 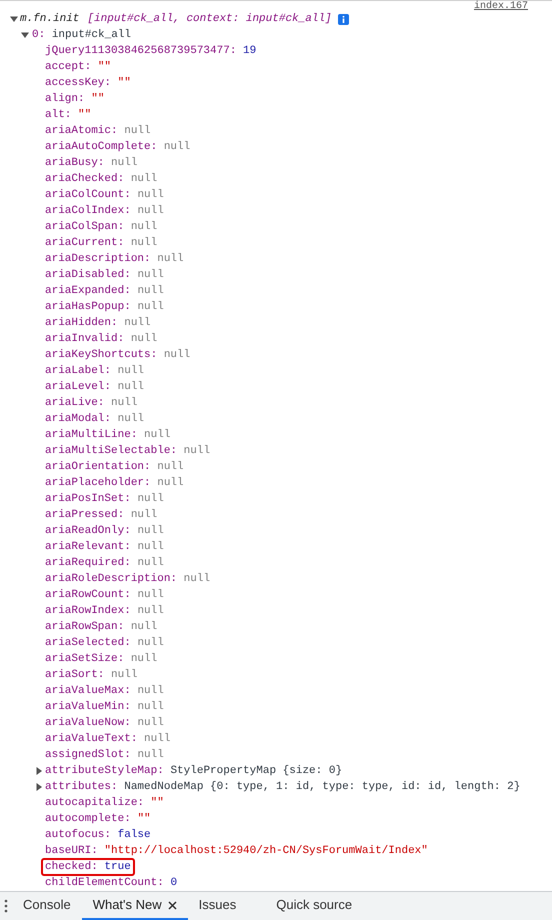 I want to click on property-entry: ariaModal: null, so click(x=94, y=419).